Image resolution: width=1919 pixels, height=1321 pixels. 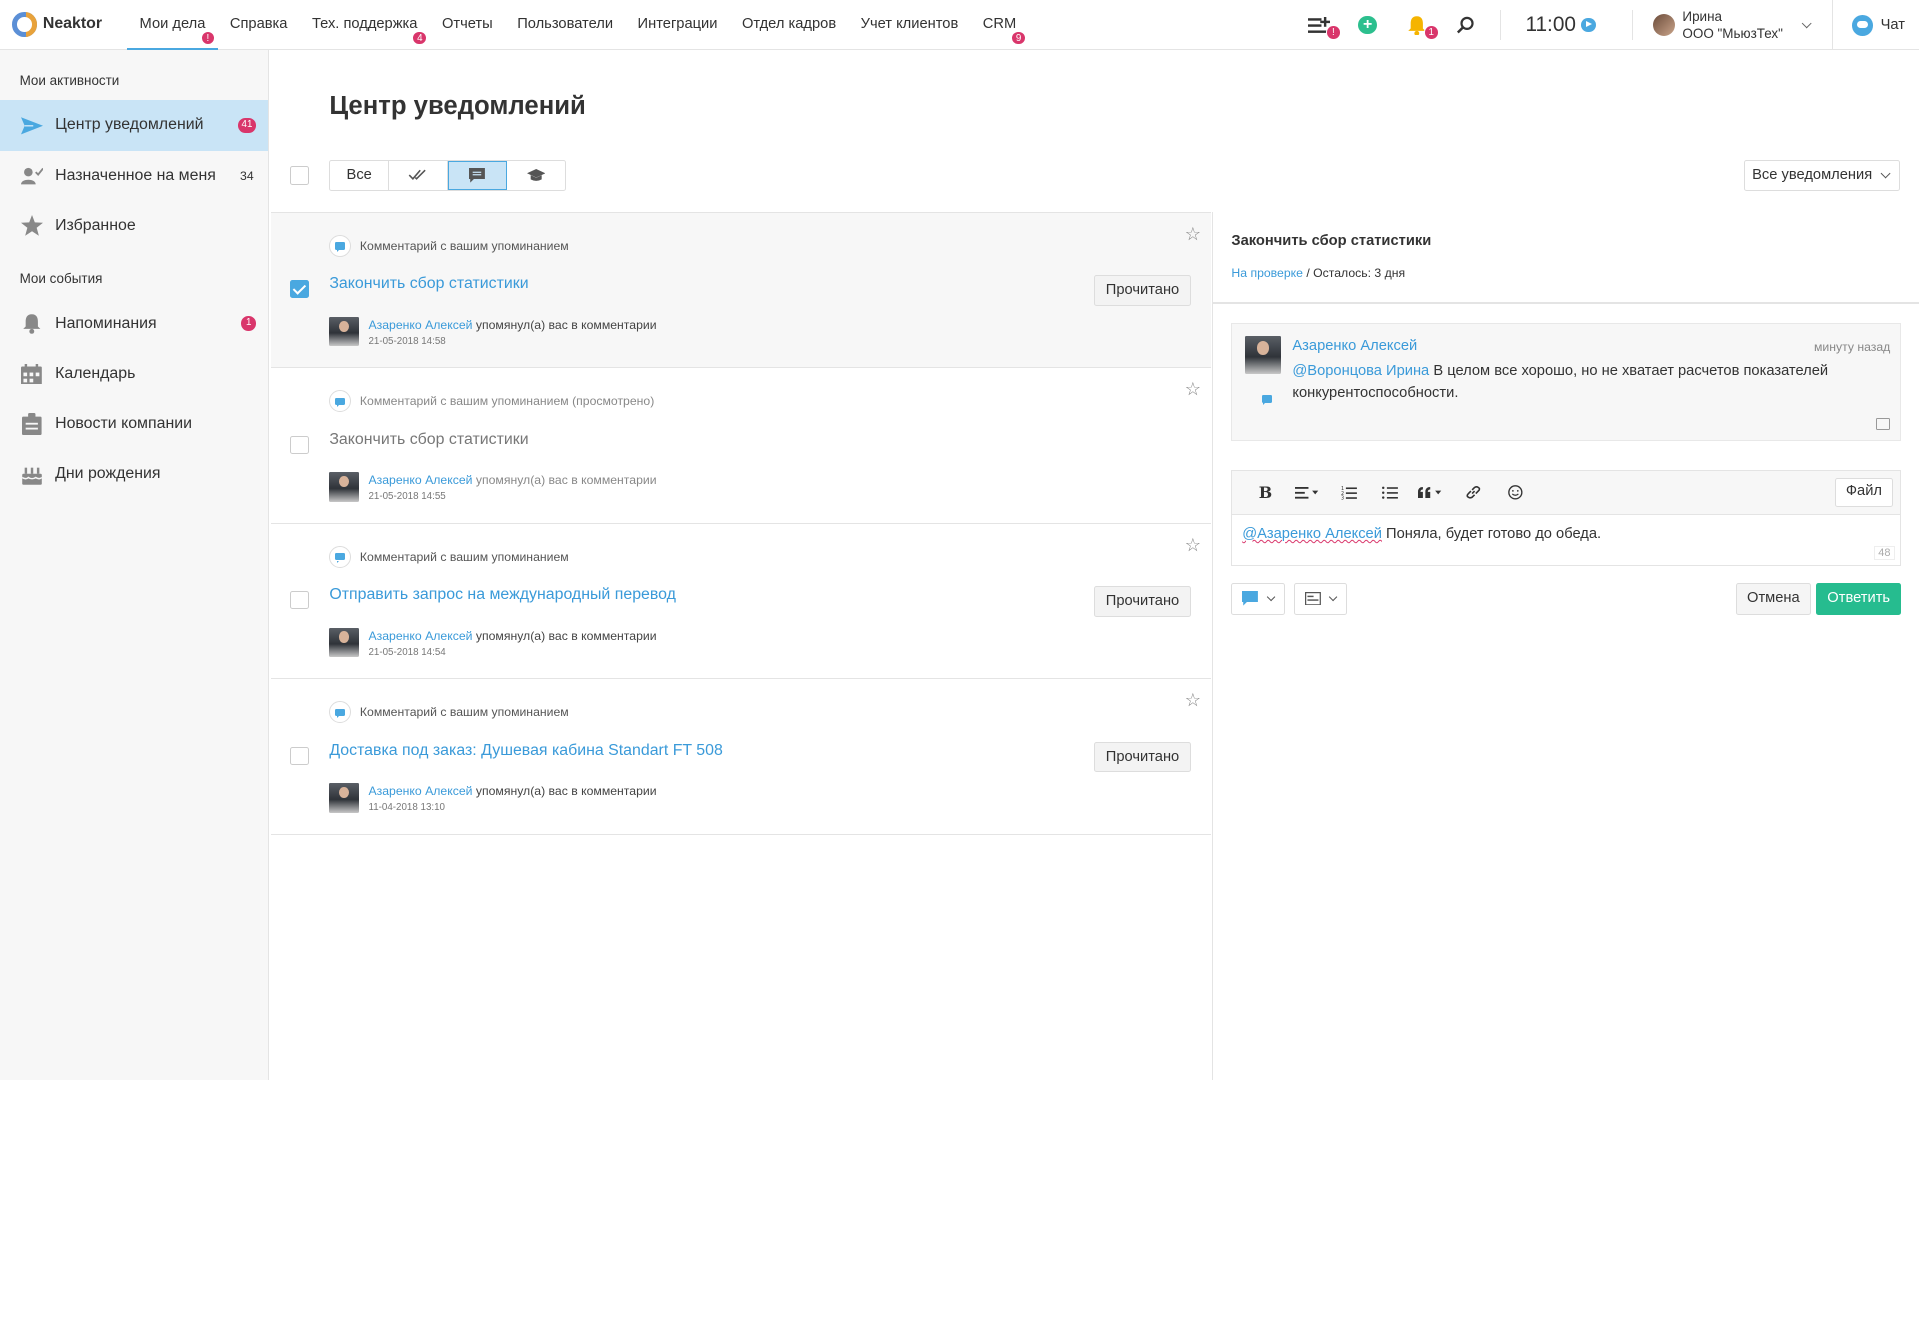 I want to click on select-all-checkbox, so click(x=299, y=175).